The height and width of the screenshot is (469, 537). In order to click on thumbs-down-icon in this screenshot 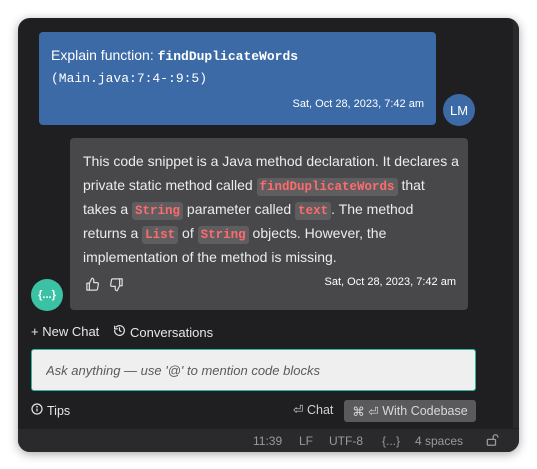, I will do `click(116, 284)`.